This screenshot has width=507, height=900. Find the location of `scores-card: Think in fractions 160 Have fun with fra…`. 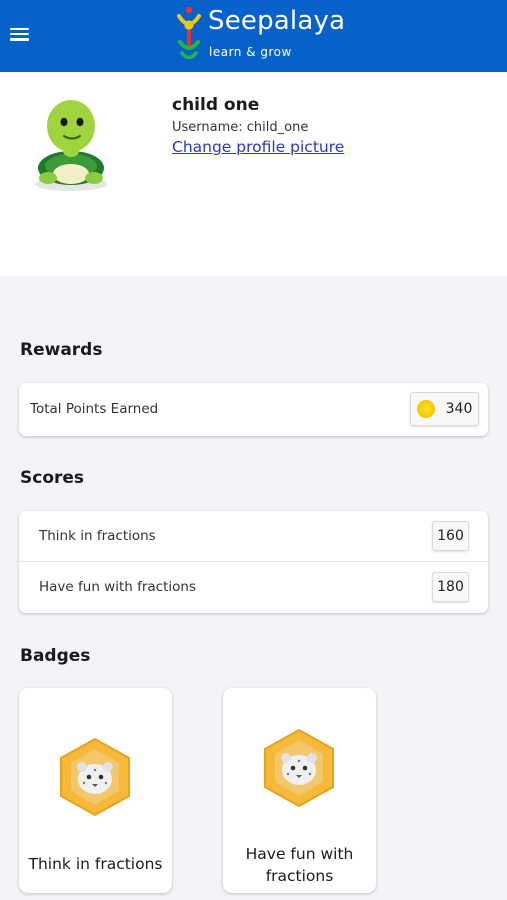

scores-card: Think in fractions 160 Have fun with fra… is located at coordinates (253, 562).